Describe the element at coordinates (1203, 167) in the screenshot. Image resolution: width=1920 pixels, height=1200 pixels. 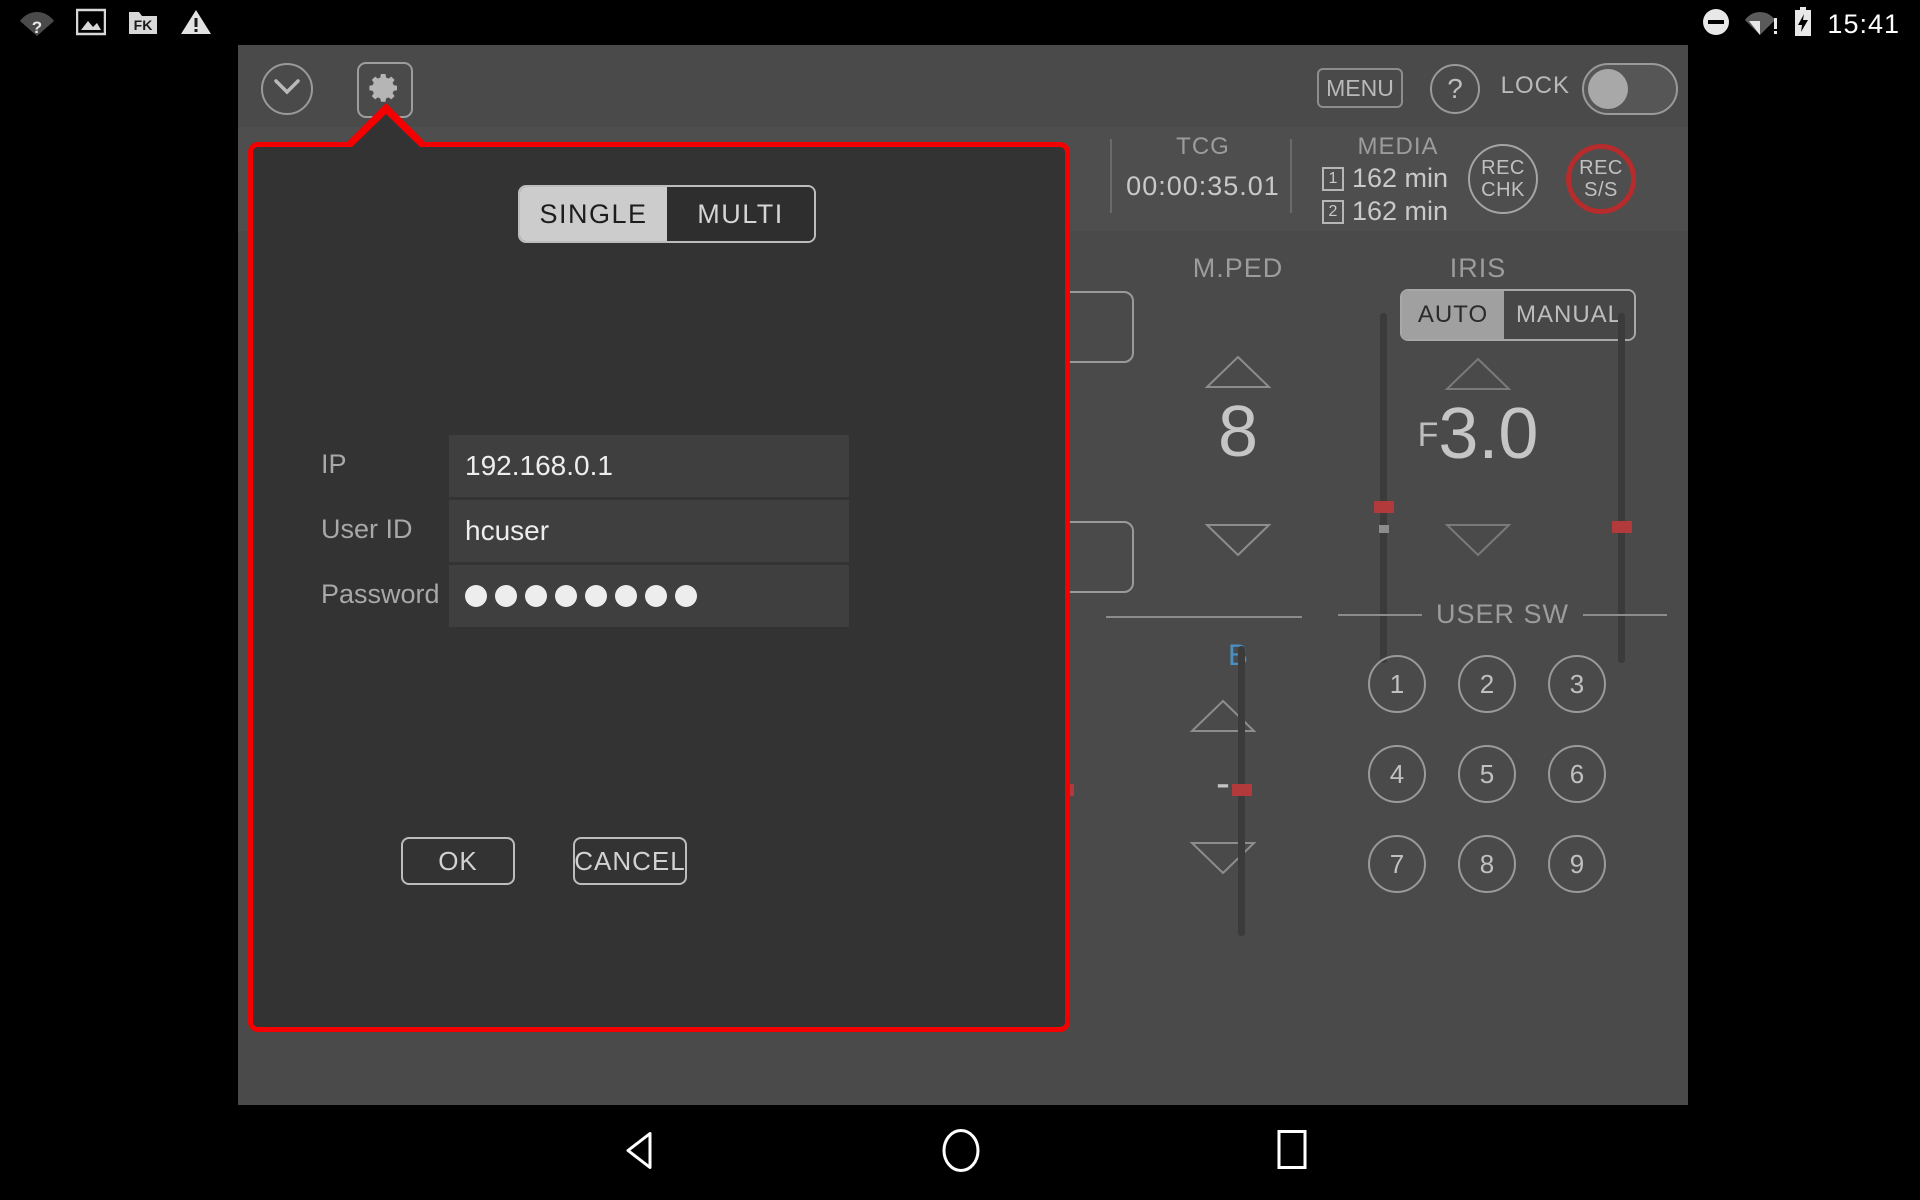
I see `timecode-group: TCG 00:00:35.01` at that location.